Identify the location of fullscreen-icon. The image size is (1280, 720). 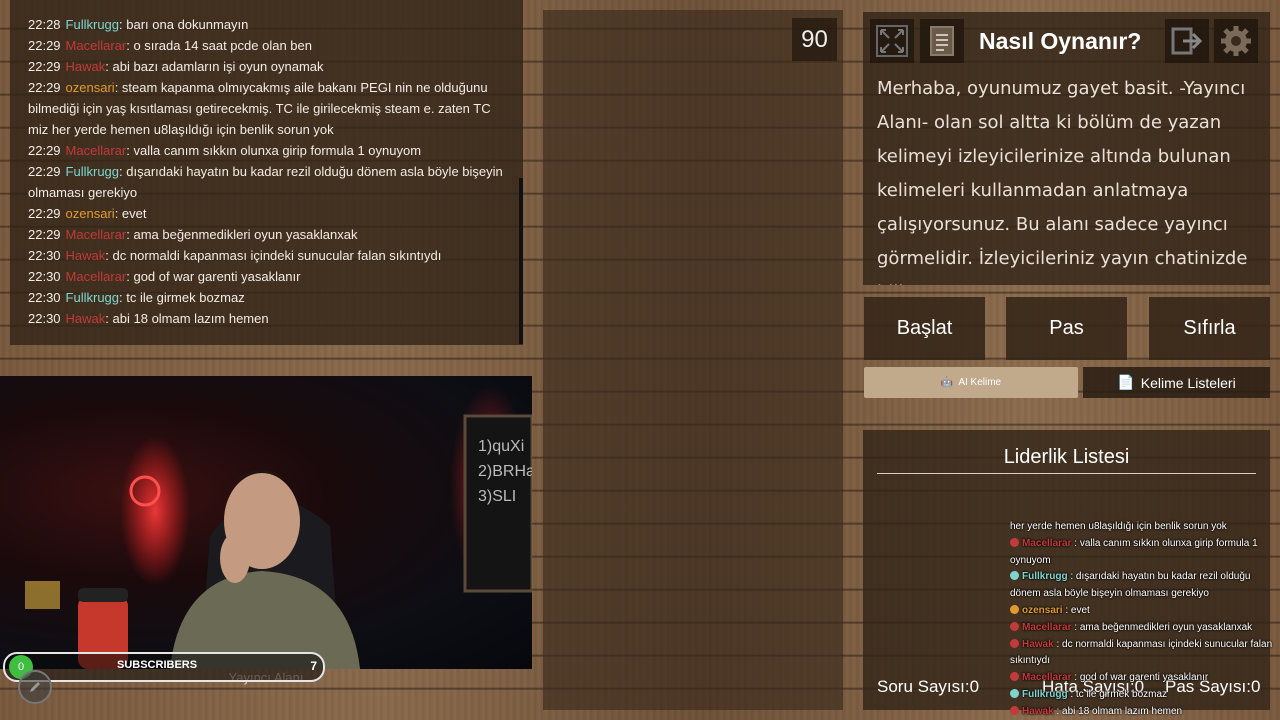
(892, 41).